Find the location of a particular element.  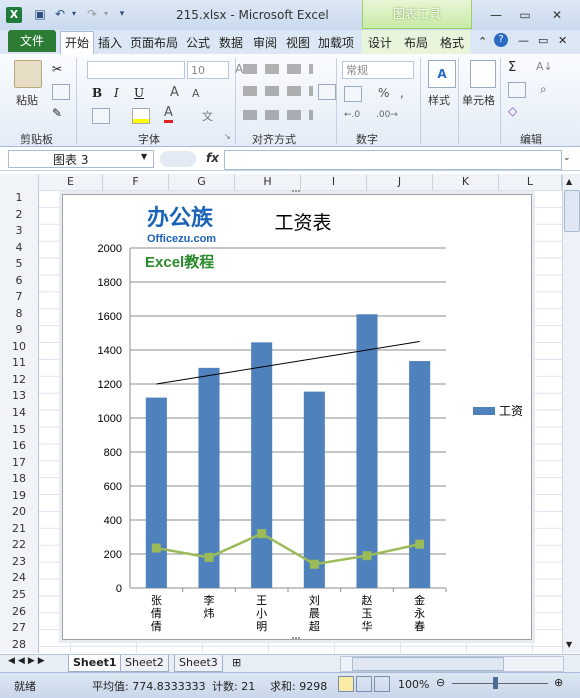

insert-sheet-icon: ⊞ is located at coordinates (236, 662).